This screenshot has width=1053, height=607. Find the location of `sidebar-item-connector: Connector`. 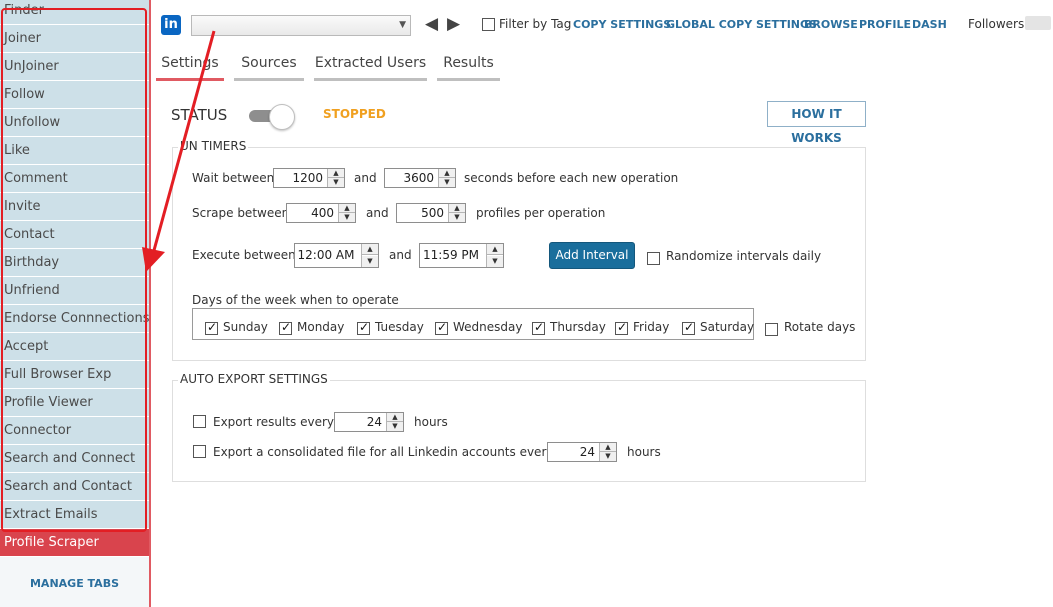

sidebar-item-connector: Connector is located at coordinates (74, 431).